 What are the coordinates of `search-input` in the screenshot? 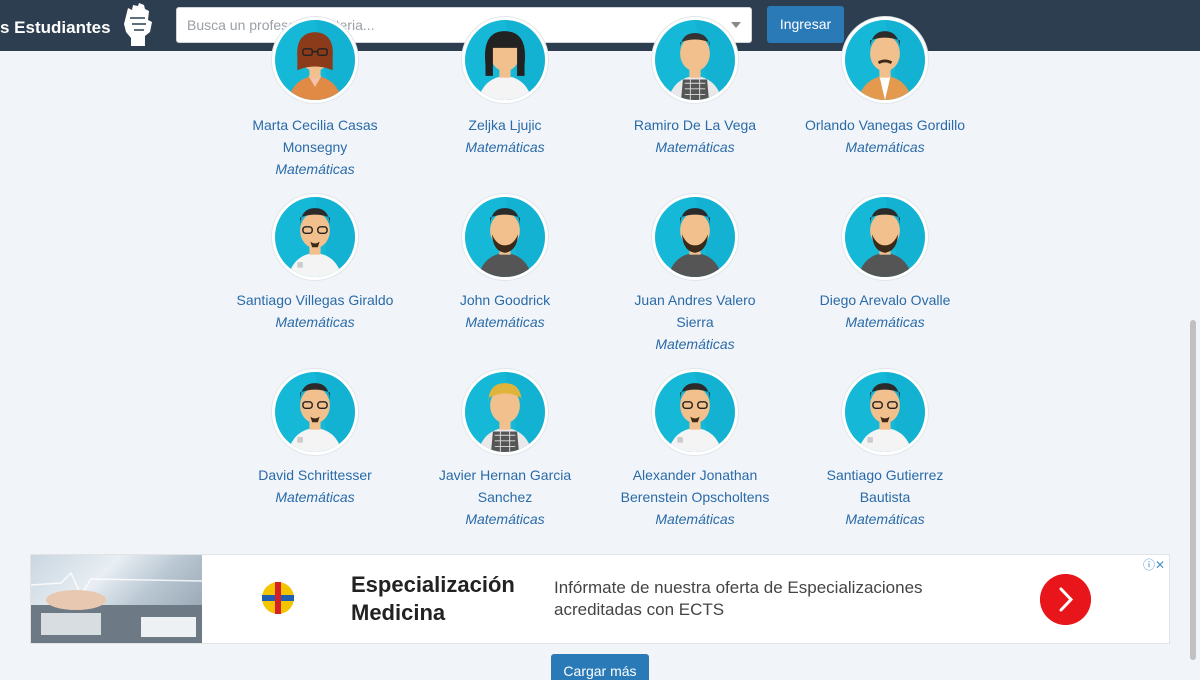 It's located at (452, 25).